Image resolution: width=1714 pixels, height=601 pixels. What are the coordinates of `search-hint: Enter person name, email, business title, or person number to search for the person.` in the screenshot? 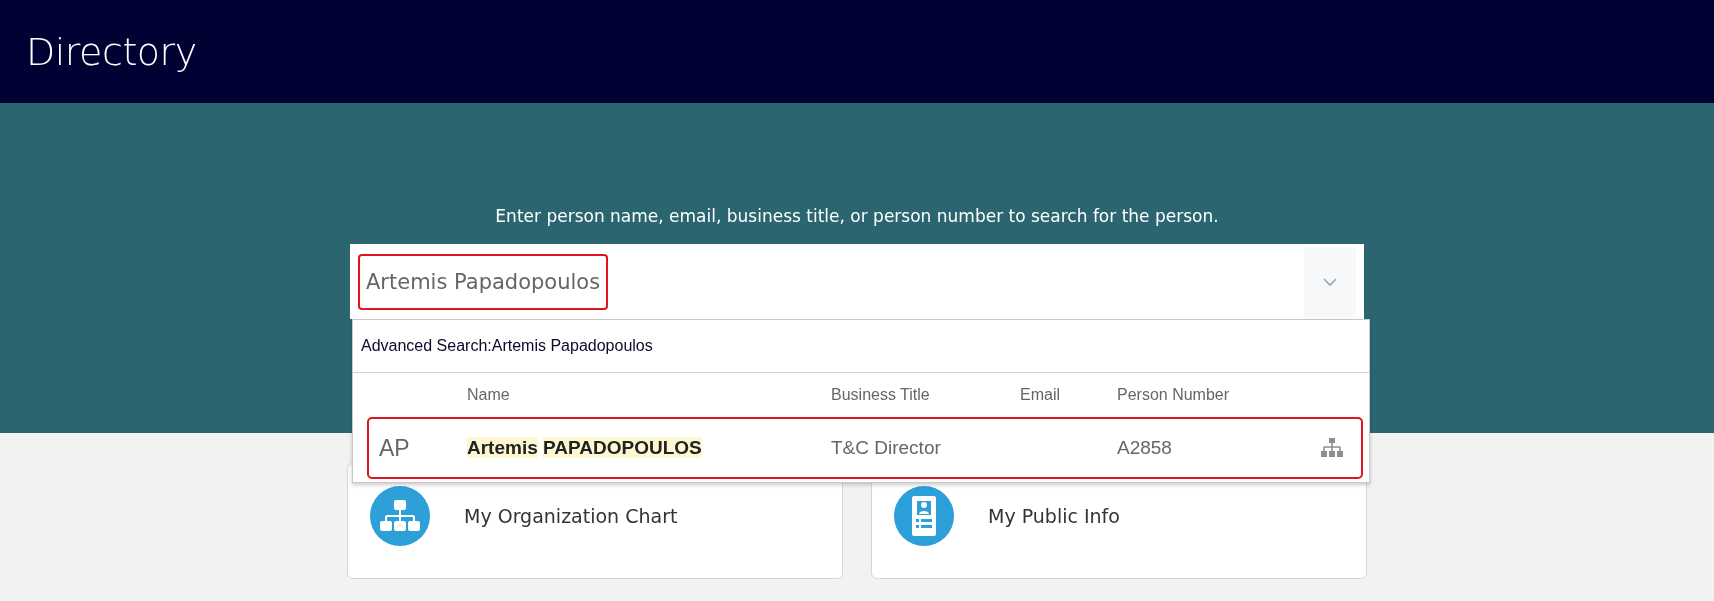 It's located at (857, 216).